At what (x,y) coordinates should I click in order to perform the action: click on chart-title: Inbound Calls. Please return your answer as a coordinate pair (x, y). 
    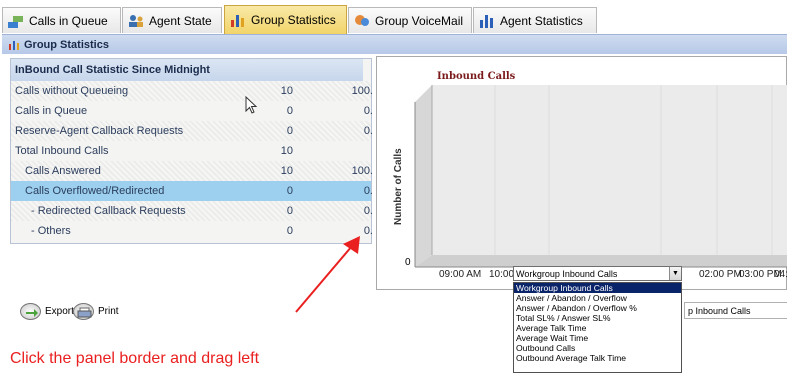
    Looking at the image, I should click on (476, 76).